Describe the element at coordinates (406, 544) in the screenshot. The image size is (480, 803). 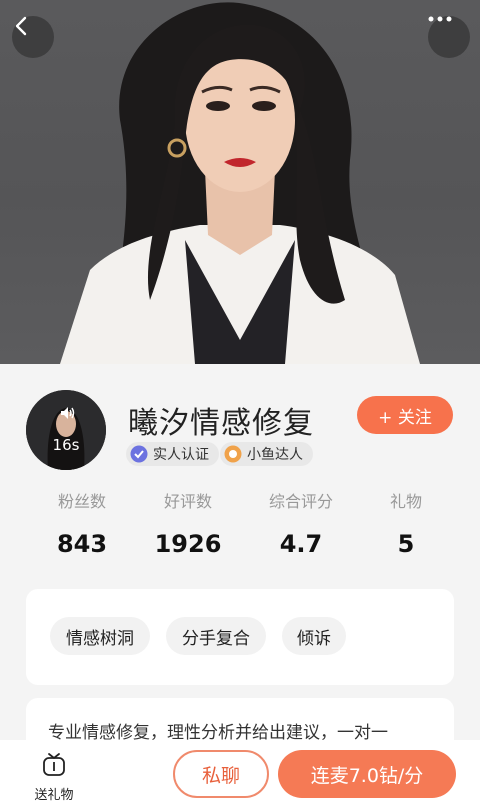
I see `stat-value: 5` at that location.